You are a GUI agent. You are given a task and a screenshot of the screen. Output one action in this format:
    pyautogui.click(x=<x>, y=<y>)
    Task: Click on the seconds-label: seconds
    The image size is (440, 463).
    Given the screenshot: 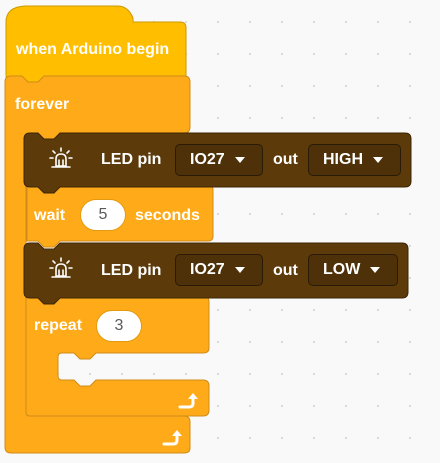 What is the action you would take?
    pyautogui.click(x=167, y=215)
    